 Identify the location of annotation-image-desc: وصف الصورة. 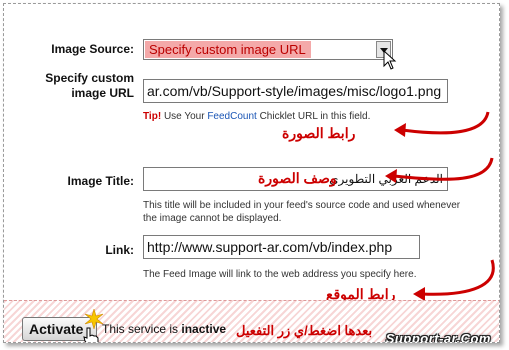
(297, 178).